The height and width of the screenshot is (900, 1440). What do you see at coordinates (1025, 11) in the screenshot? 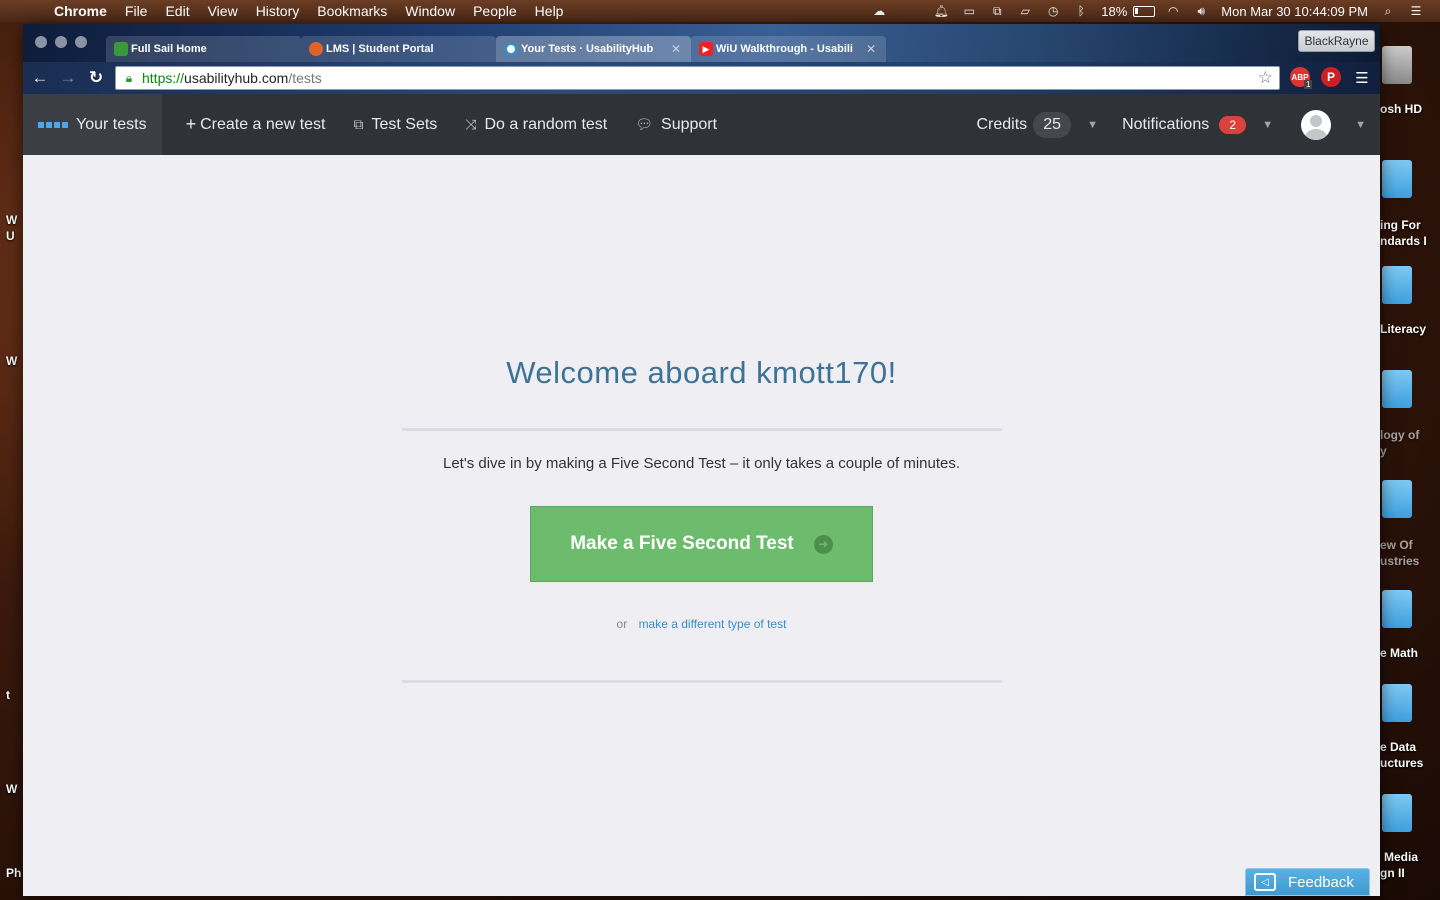
I see `airplay-icon: ▱` at bounding box center [1025, 11].